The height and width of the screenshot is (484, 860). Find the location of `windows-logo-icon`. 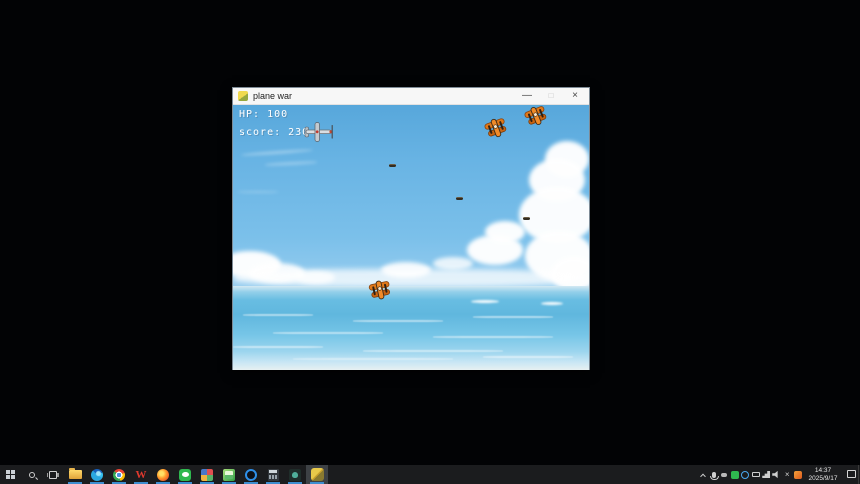

windows-logo-icon is located at coordinates (10, 474).